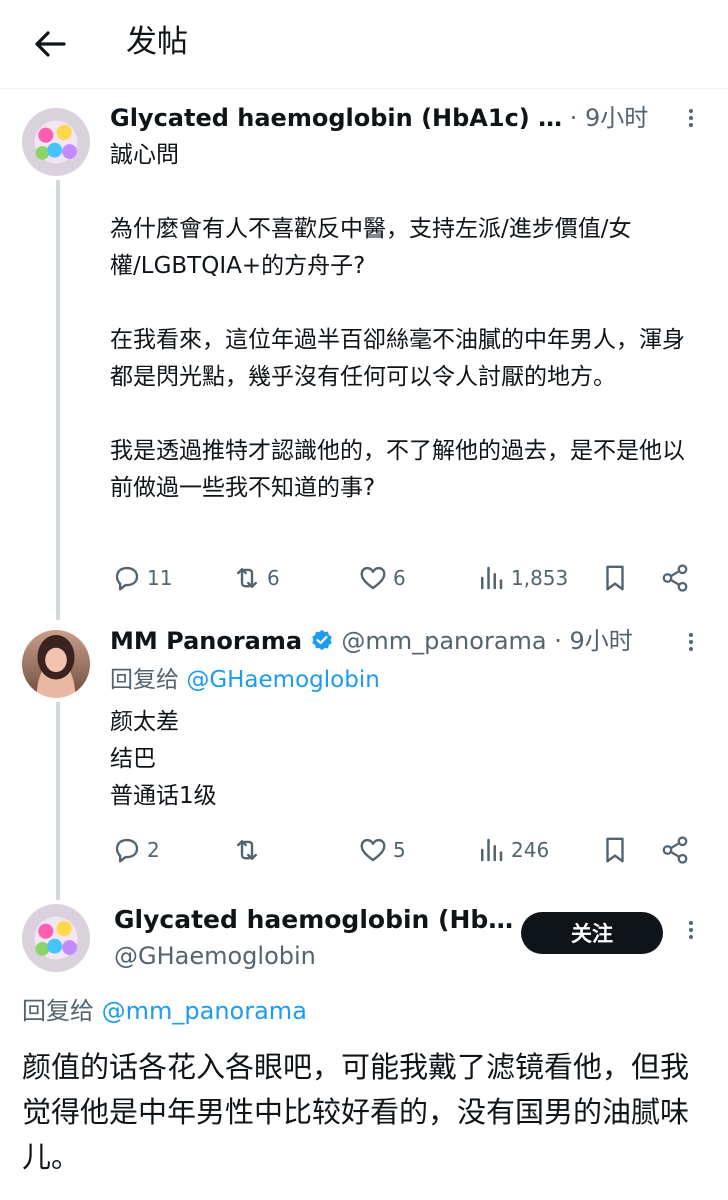 The width and height of the screenshot is (728, 1200). Describe the element at coordinates (592, 933) in the screenshot. I see `follow-button: 关注` at that location.